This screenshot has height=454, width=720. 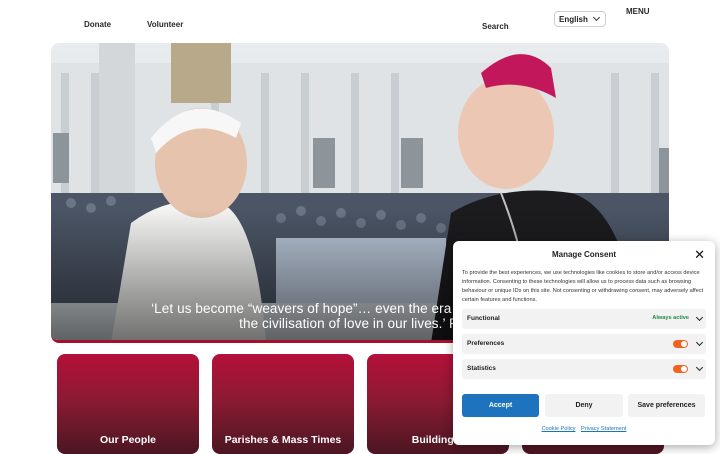 I want to click on always-active-badge: Always active, so click(x=670, y=318).